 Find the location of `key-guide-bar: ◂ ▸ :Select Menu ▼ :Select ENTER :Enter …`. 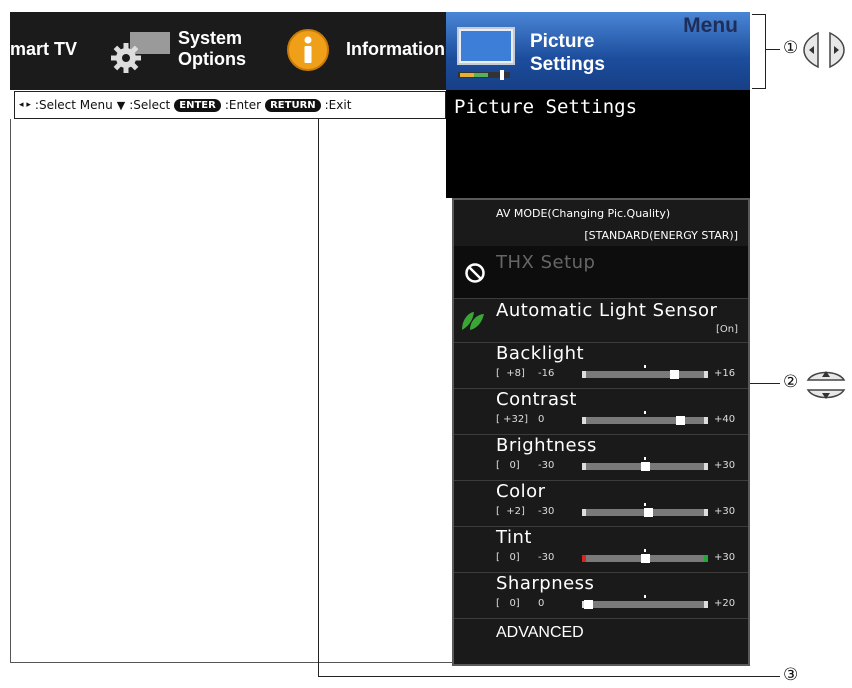

key-guide-bar: ◂ ▸ :Select Menu ▼ :Select ENTER :Enter … is located at coordinates (230, 105).